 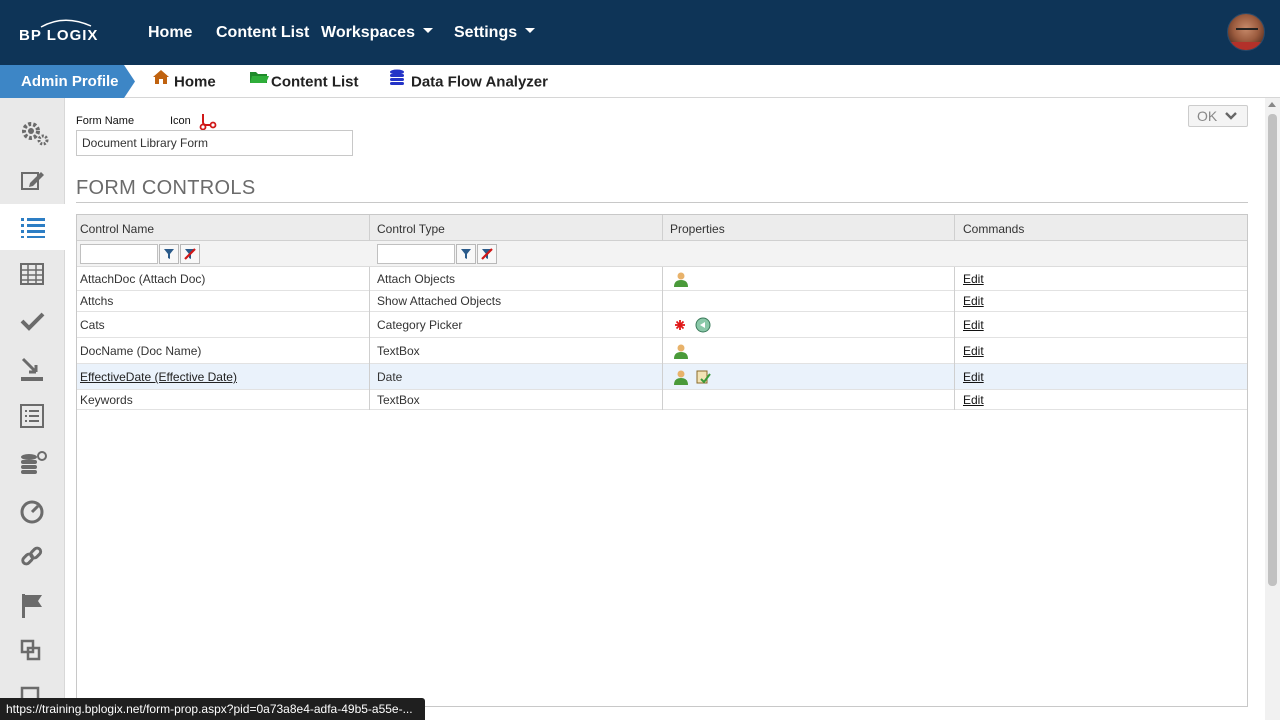 I want to click on left-sidebar, so click(x=33, y=409).